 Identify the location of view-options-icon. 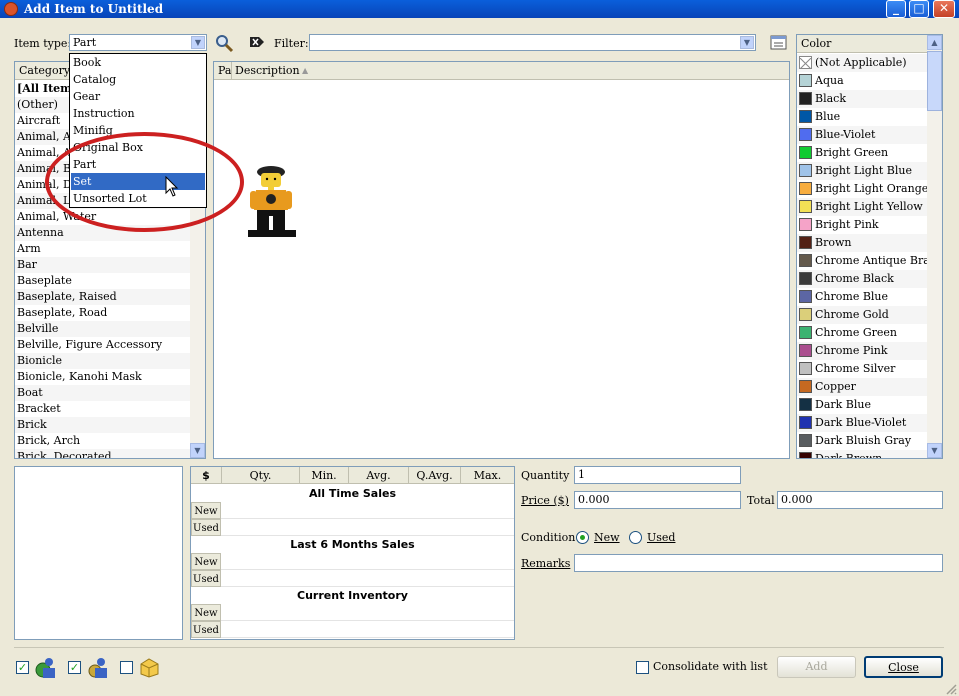
(779, 43).